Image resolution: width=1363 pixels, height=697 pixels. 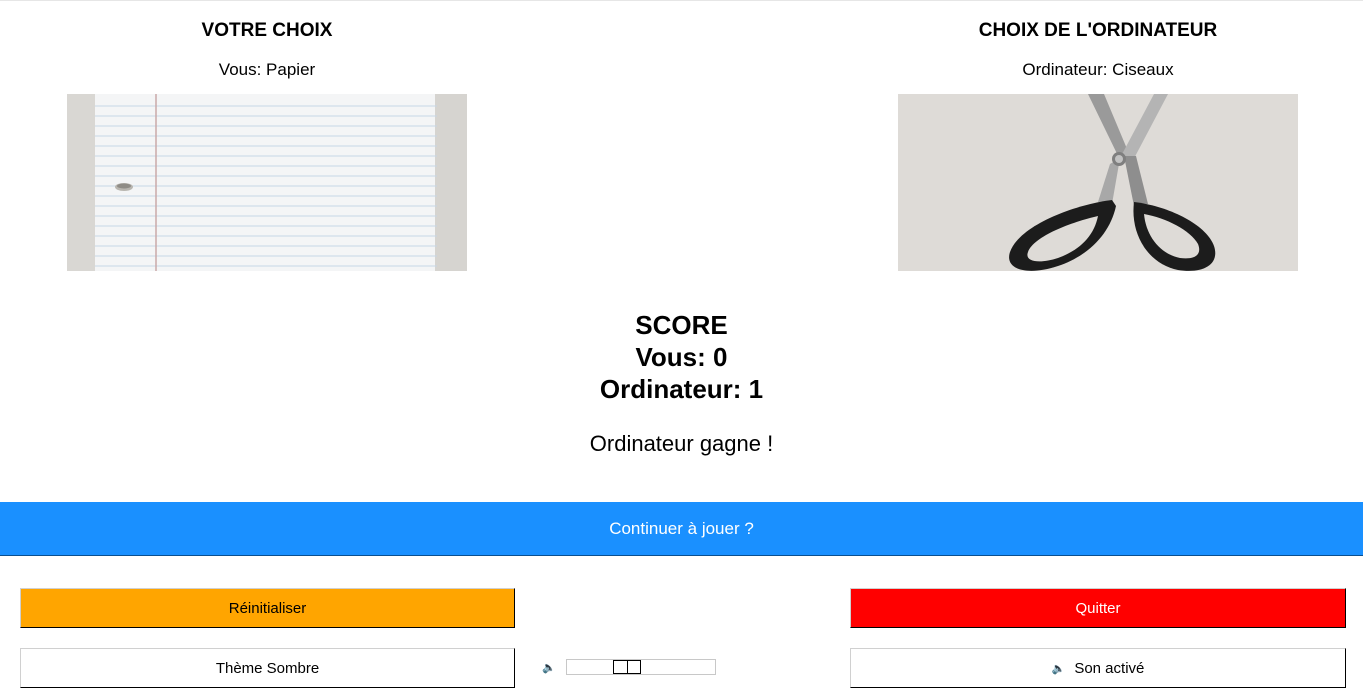 I want to click on score-board: SCORE Vous: 0 Ordinateur: 1, so click(x=681, y=357).